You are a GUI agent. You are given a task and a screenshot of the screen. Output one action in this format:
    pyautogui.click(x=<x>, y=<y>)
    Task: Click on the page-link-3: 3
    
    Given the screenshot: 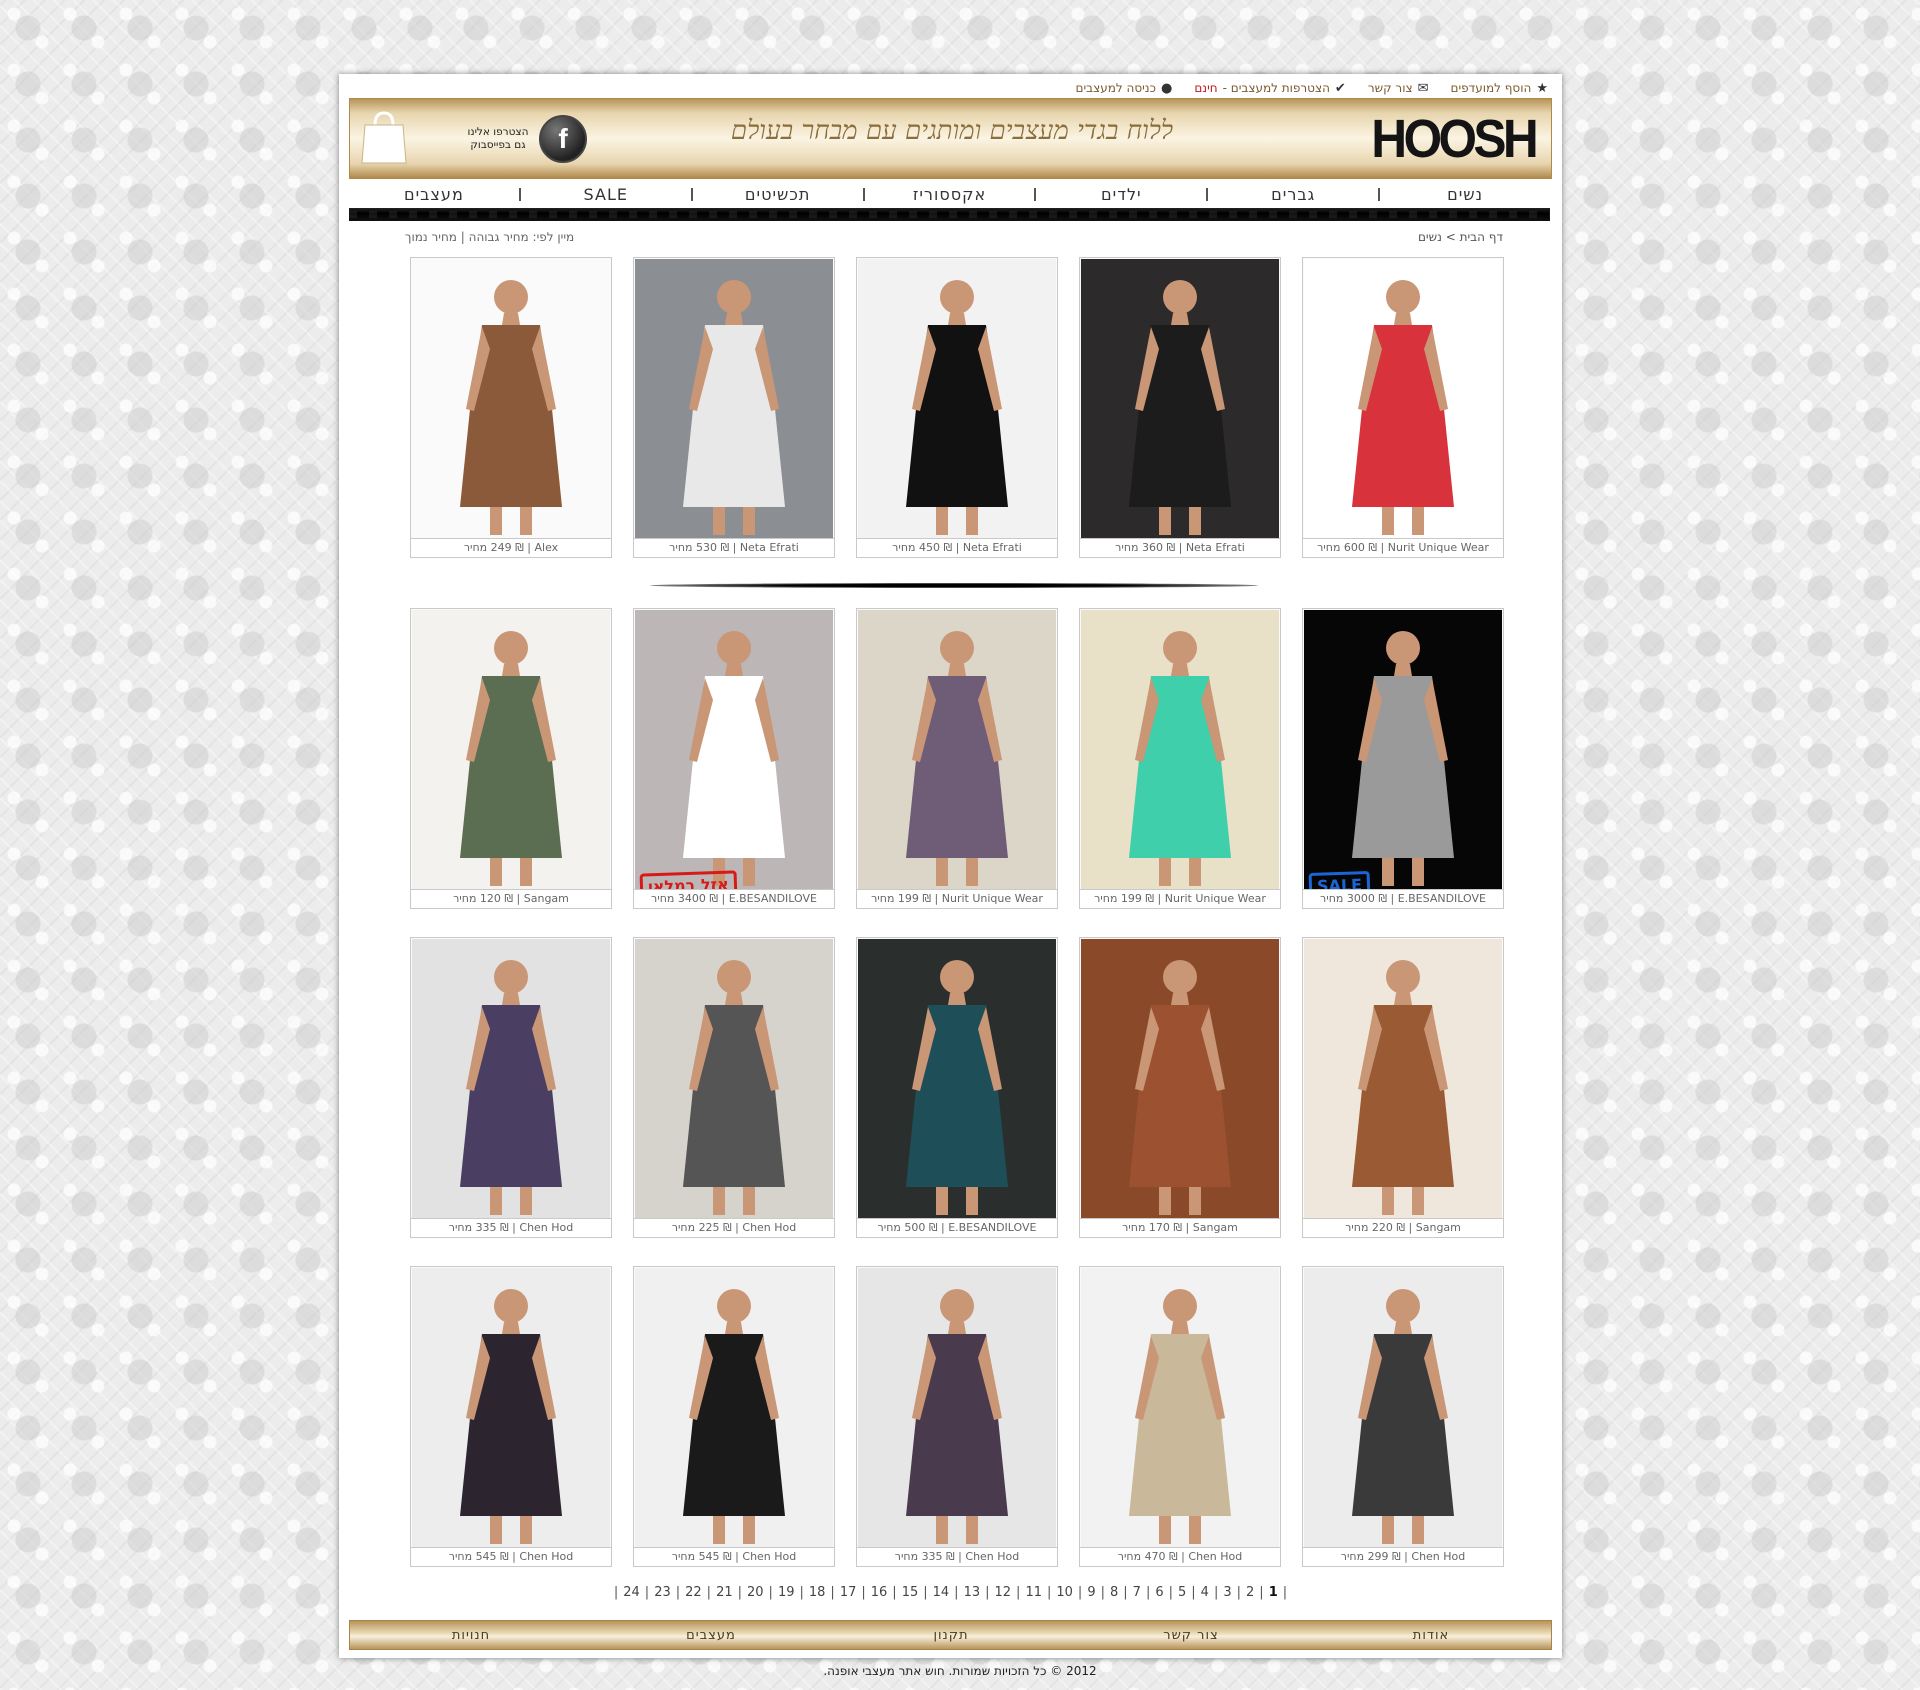 What is the action you would take?
    pyautogui.click(x=1227, y=1592)
    